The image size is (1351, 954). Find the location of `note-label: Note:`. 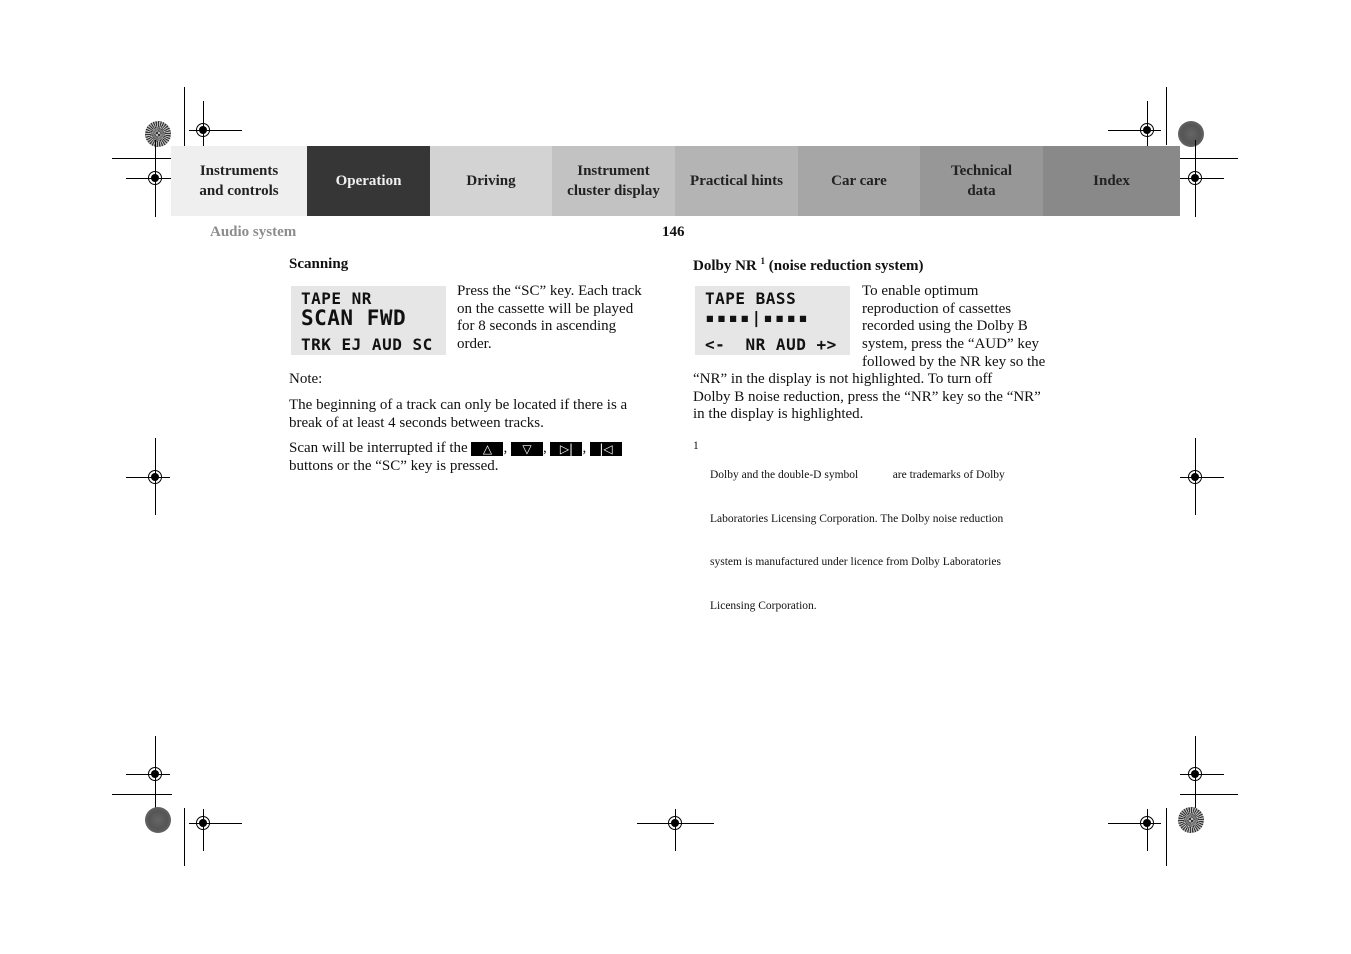

note-label: Note: is located at coordinates (306, 379).